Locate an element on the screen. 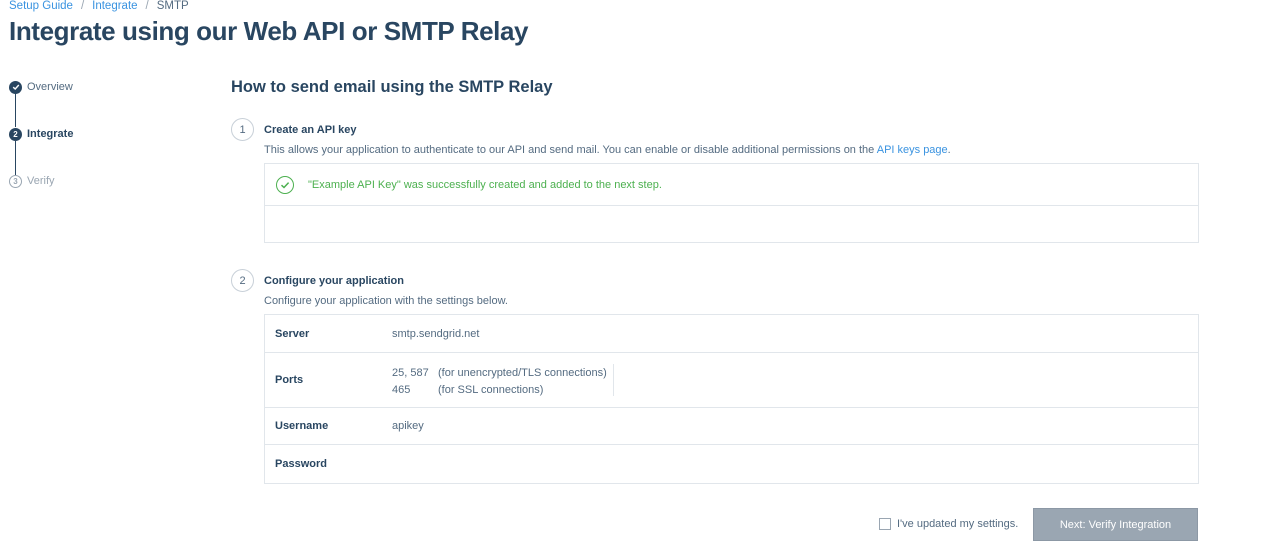  breadcrumb: Setup Guide / Integrate / SMTP is located at coordinates (99, 6).